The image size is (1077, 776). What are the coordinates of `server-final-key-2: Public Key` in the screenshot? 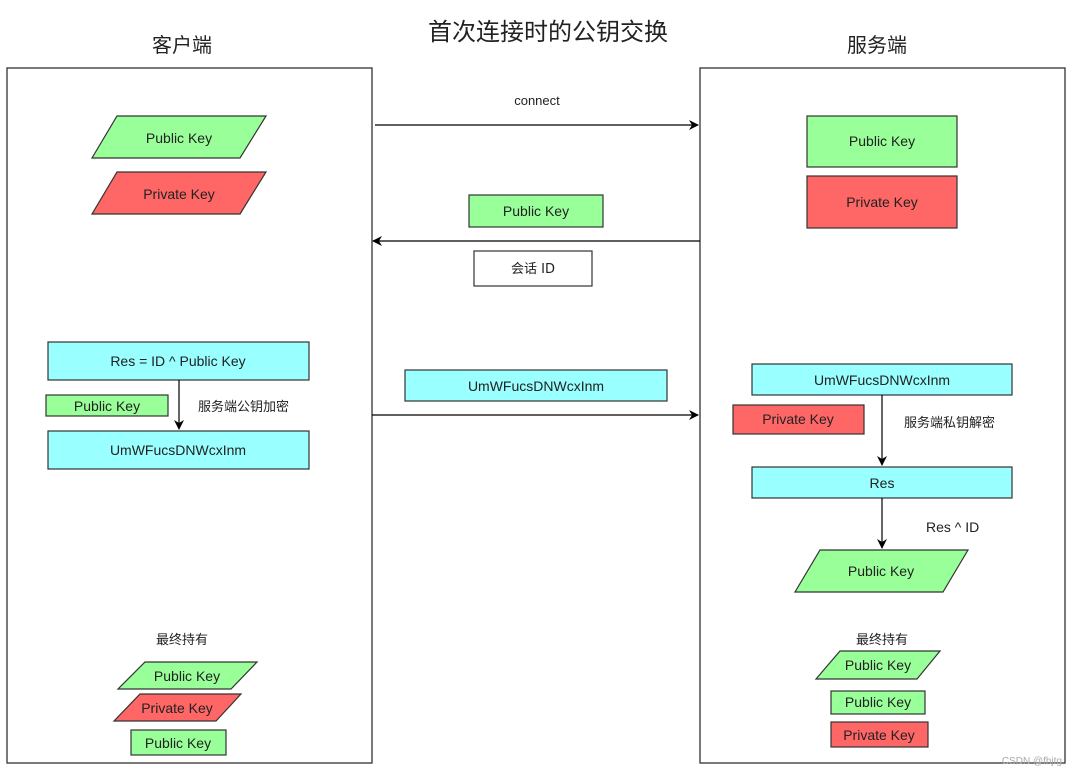 It's located at (878, 702).